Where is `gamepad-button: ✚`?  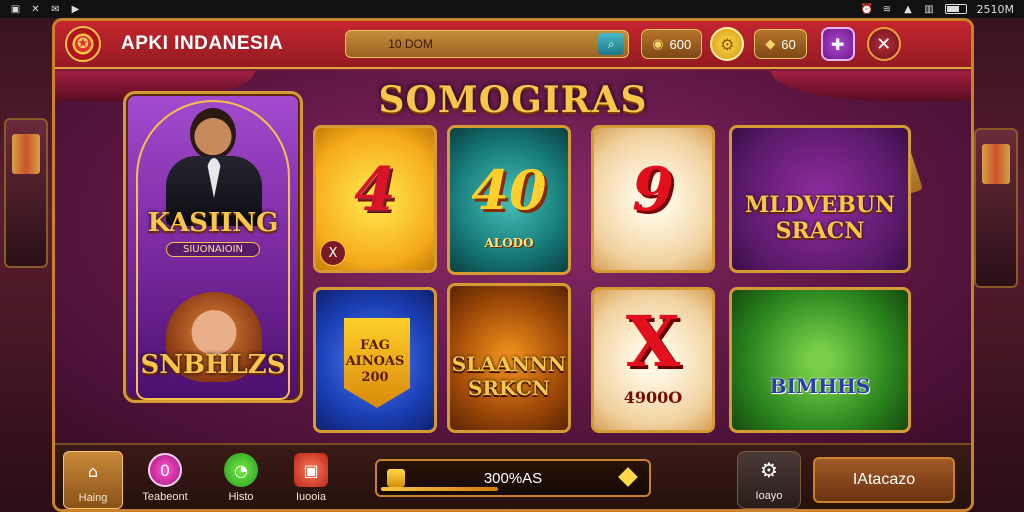
gamepad-button: ✚ is located at coordinates (837, 44).